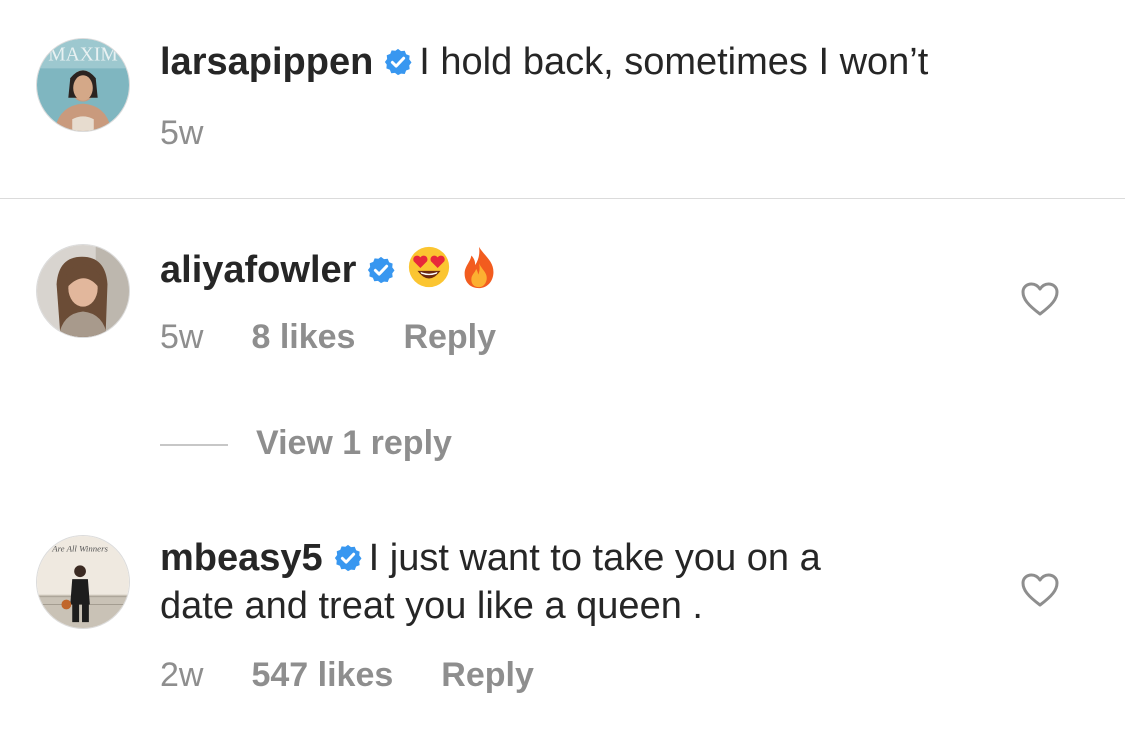 The width and height of the screenshot is (1125, 745). What do you see at coordinates (194, 445) in the screenshot?
I see `replies-divider-line` at bounding box center [194, 445].